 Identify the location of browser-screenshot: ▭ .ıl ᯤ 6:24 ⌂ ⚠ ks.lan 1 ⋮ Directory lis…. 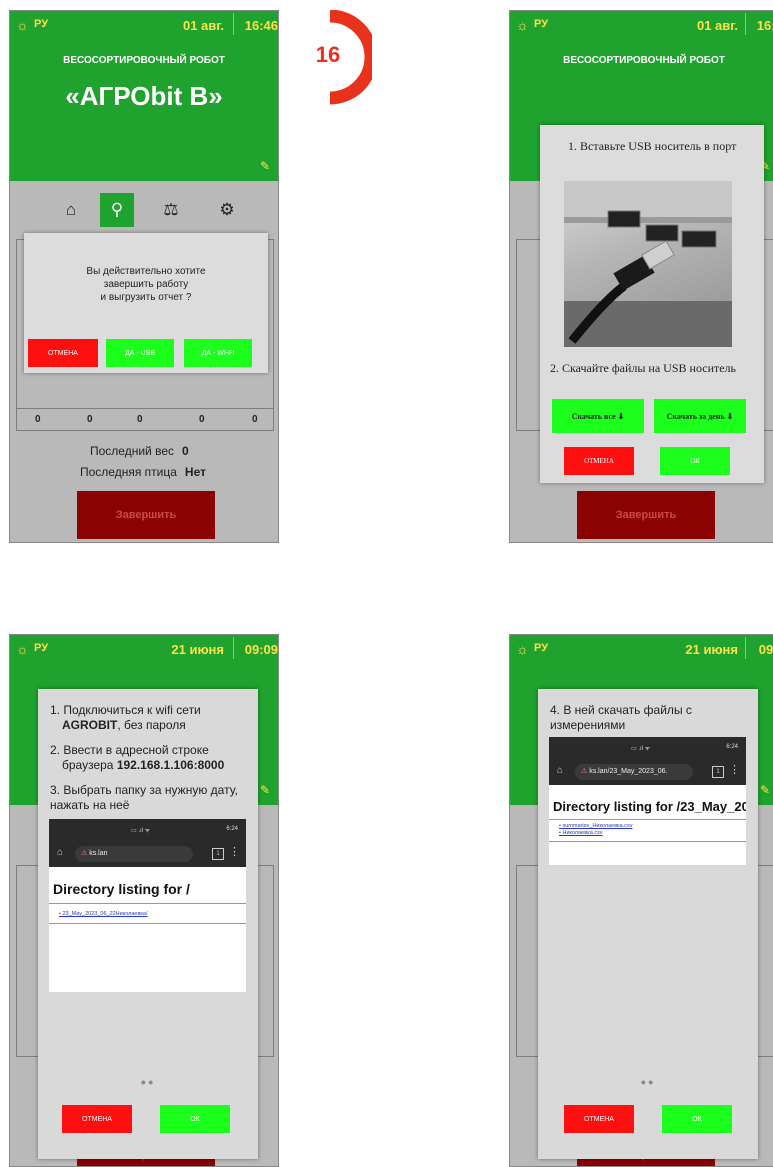
(147, 905).